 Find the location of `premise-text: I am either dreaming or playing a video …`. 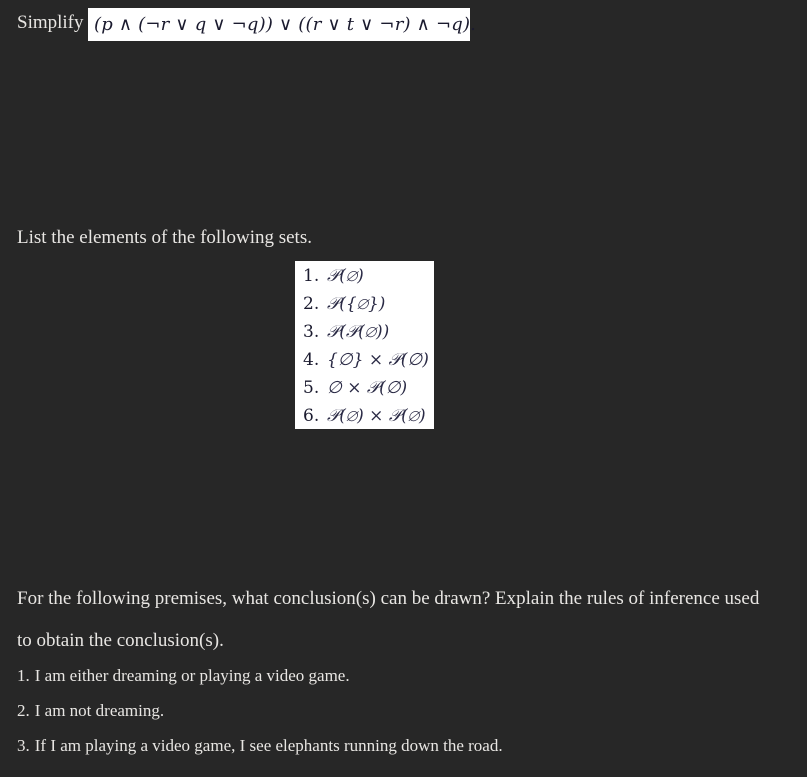

premise-text: I am either dreaming or playing a video … is located at coordinates (192, 675).